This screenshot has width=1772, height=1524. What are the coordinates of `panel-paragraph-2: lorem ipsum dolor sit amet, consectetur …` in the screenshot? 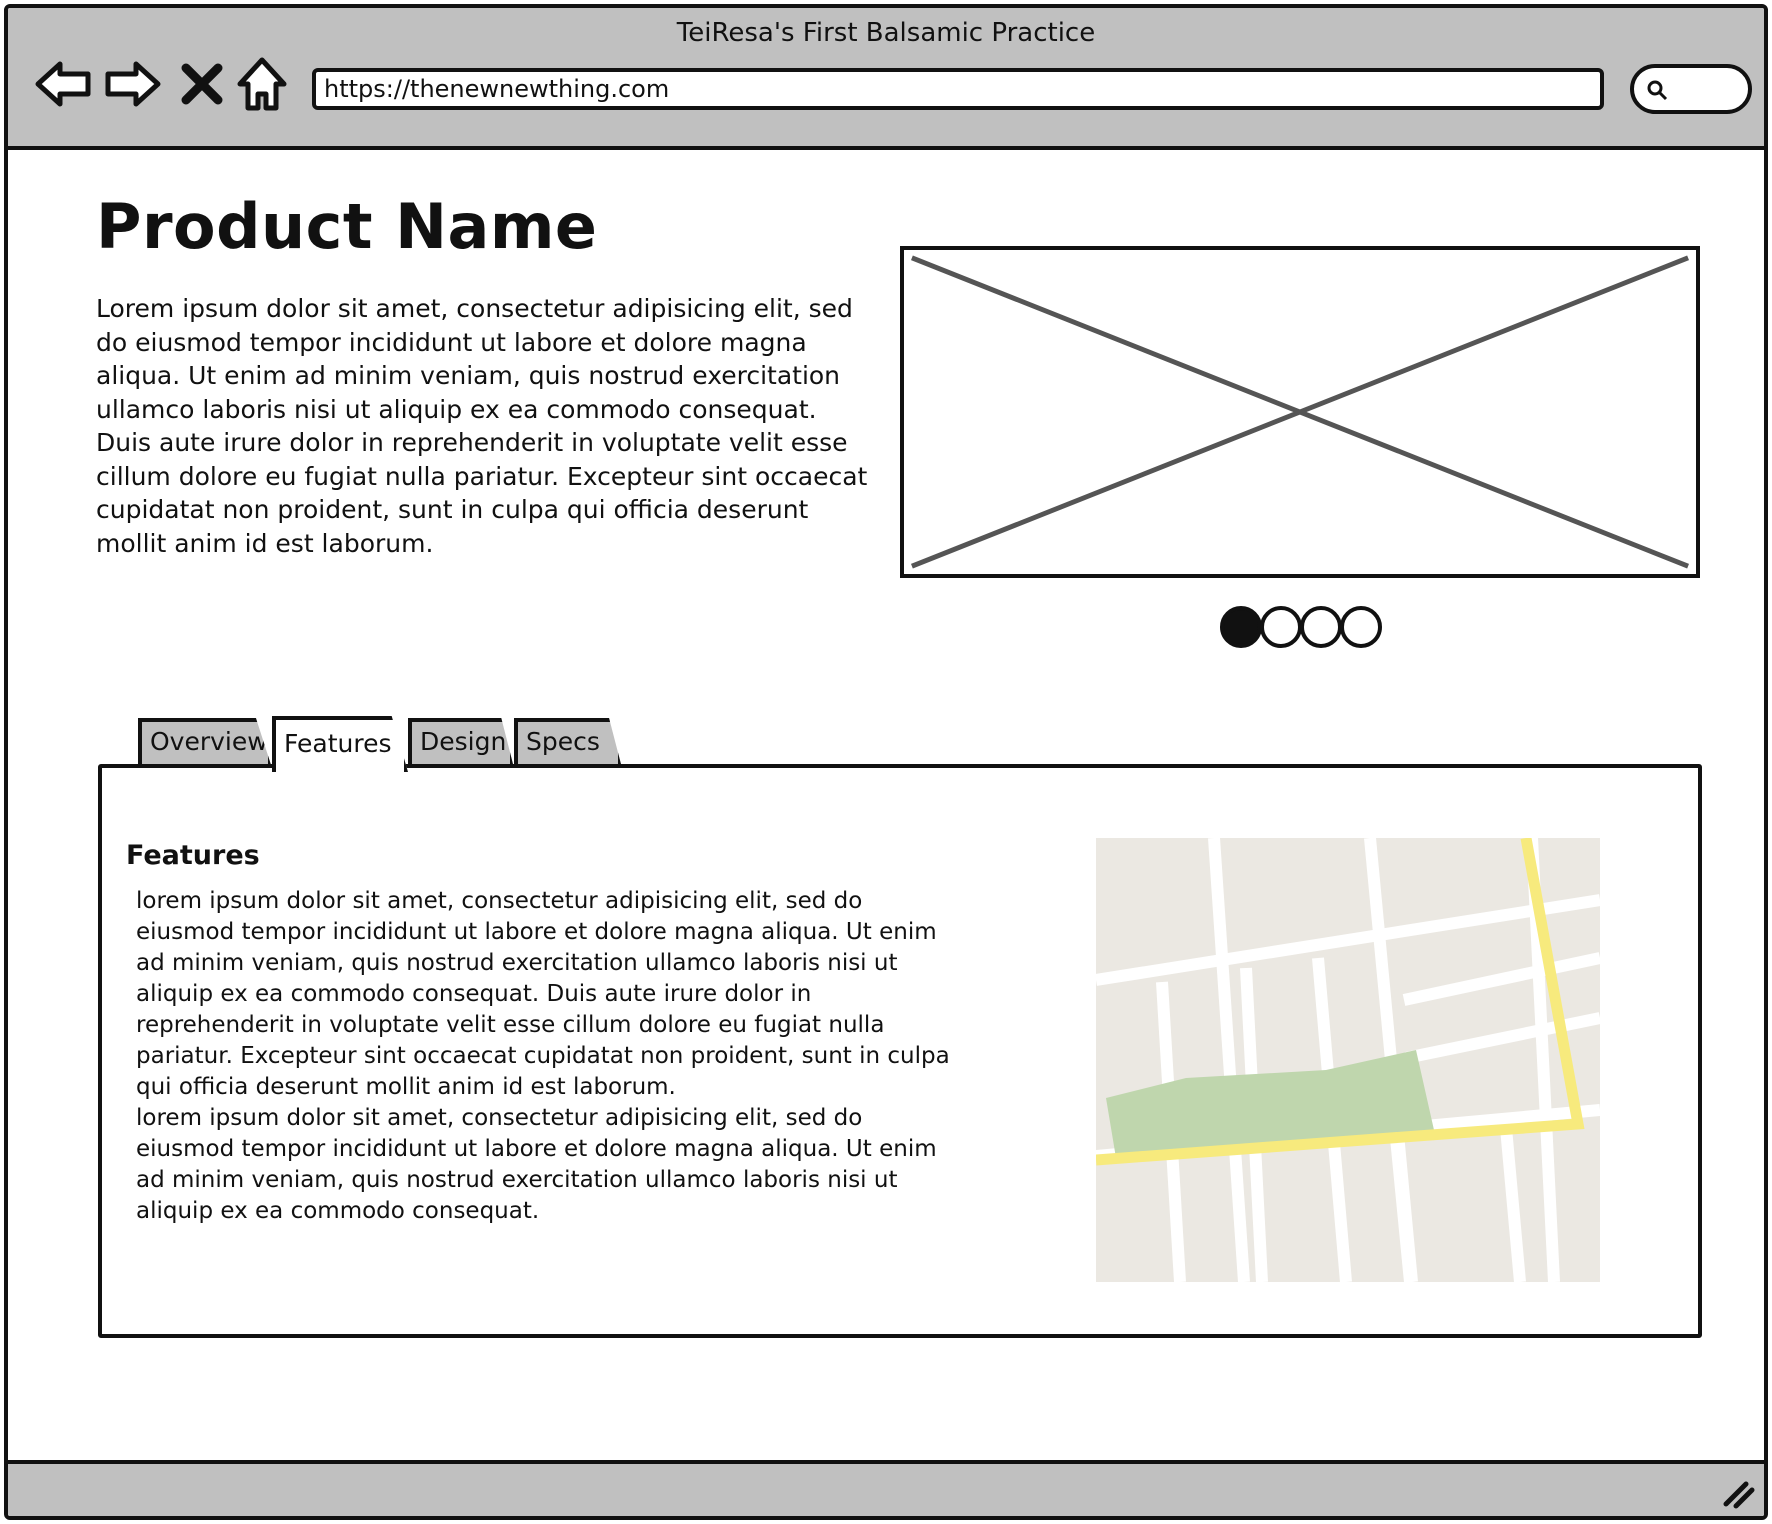 It's located at (536, 1164).